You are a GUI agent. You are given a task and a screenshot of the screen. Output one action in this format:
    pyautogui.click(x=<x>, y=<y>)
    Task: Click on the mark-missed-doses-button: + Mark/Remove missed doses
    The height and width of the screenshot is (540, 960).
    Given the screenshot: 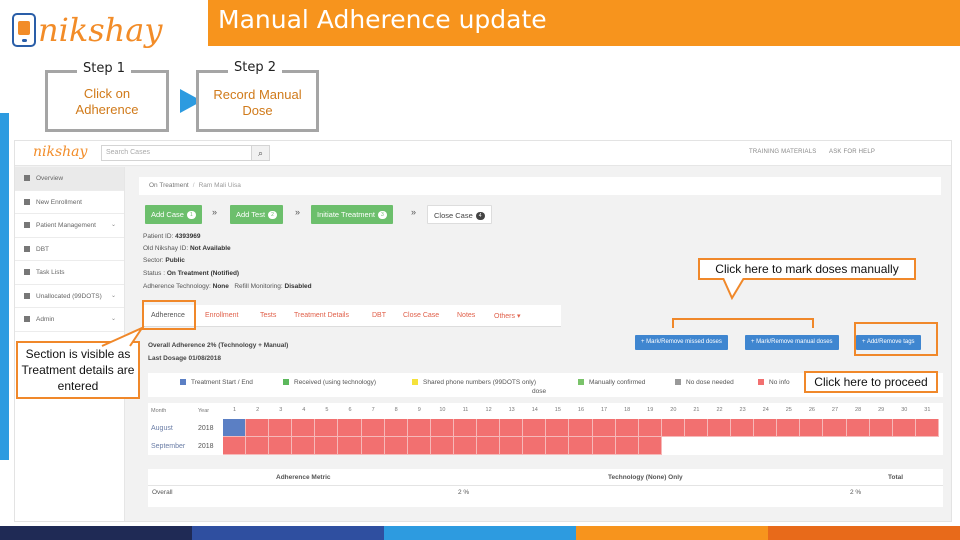 What is the action you would take?
    pyautogui.click(x=681, y=342)
    